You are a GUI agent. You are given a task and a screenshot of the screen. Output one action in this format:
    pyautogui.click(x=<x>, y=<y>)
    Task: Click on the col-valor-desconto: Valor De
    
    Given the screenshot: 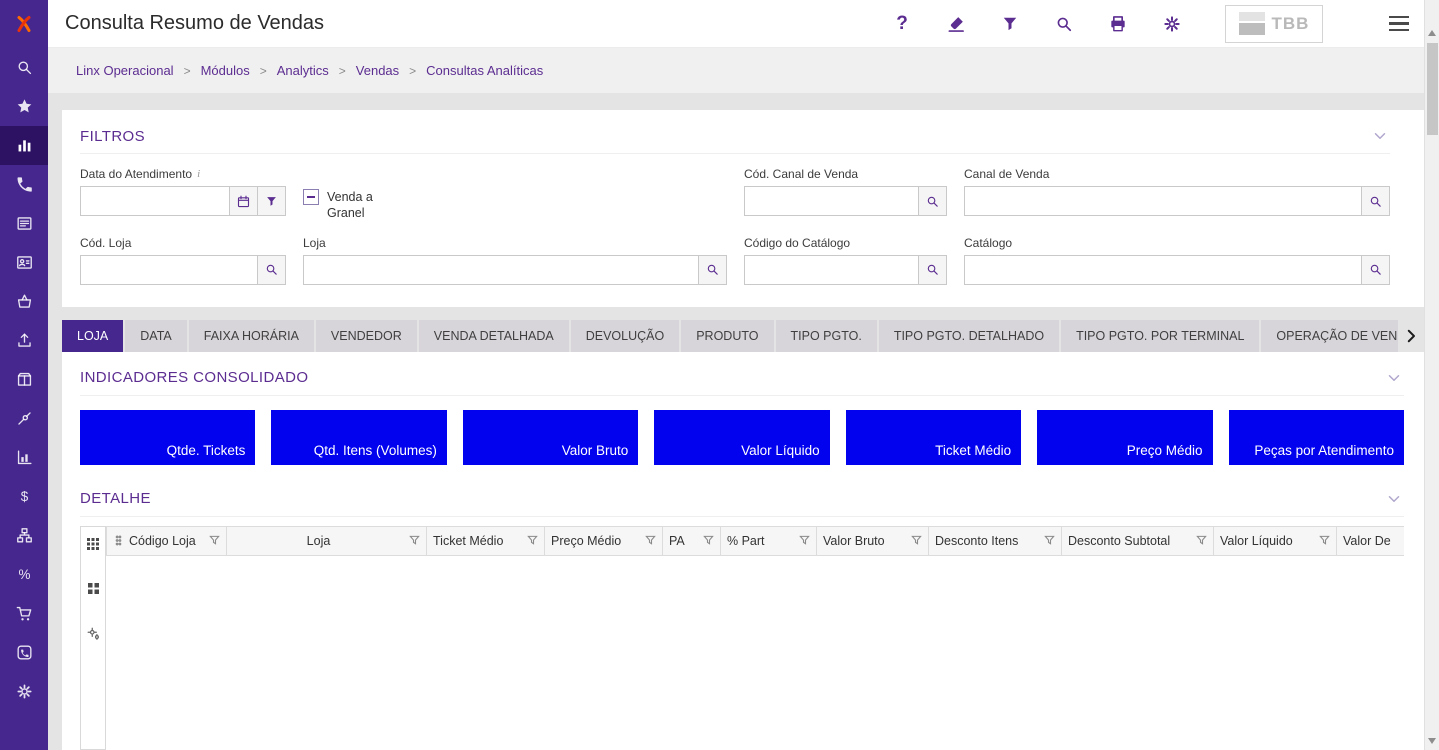 What is the action you would take?
    pyautogui.click(x=1370, y=540)
    